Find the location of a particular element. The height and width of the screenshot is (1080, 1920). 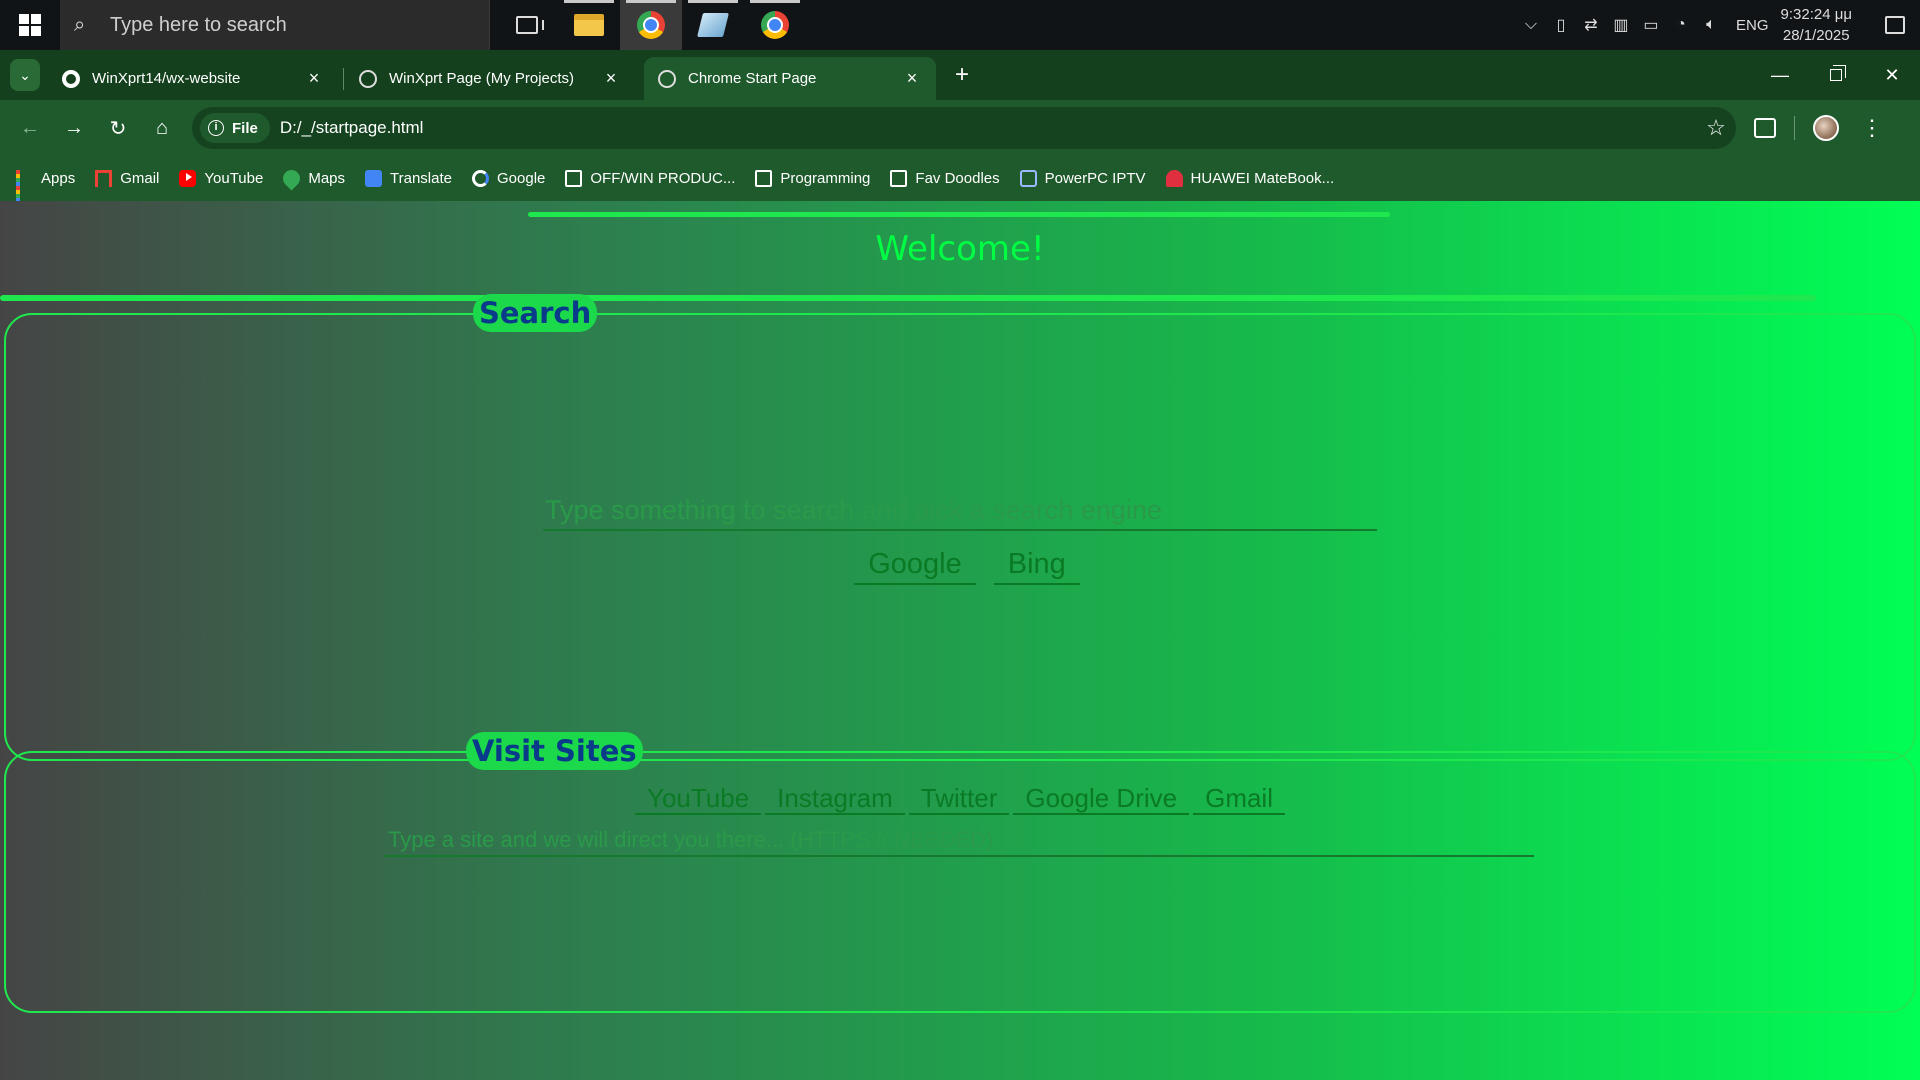

search-input is located at coordinates (960, 511).